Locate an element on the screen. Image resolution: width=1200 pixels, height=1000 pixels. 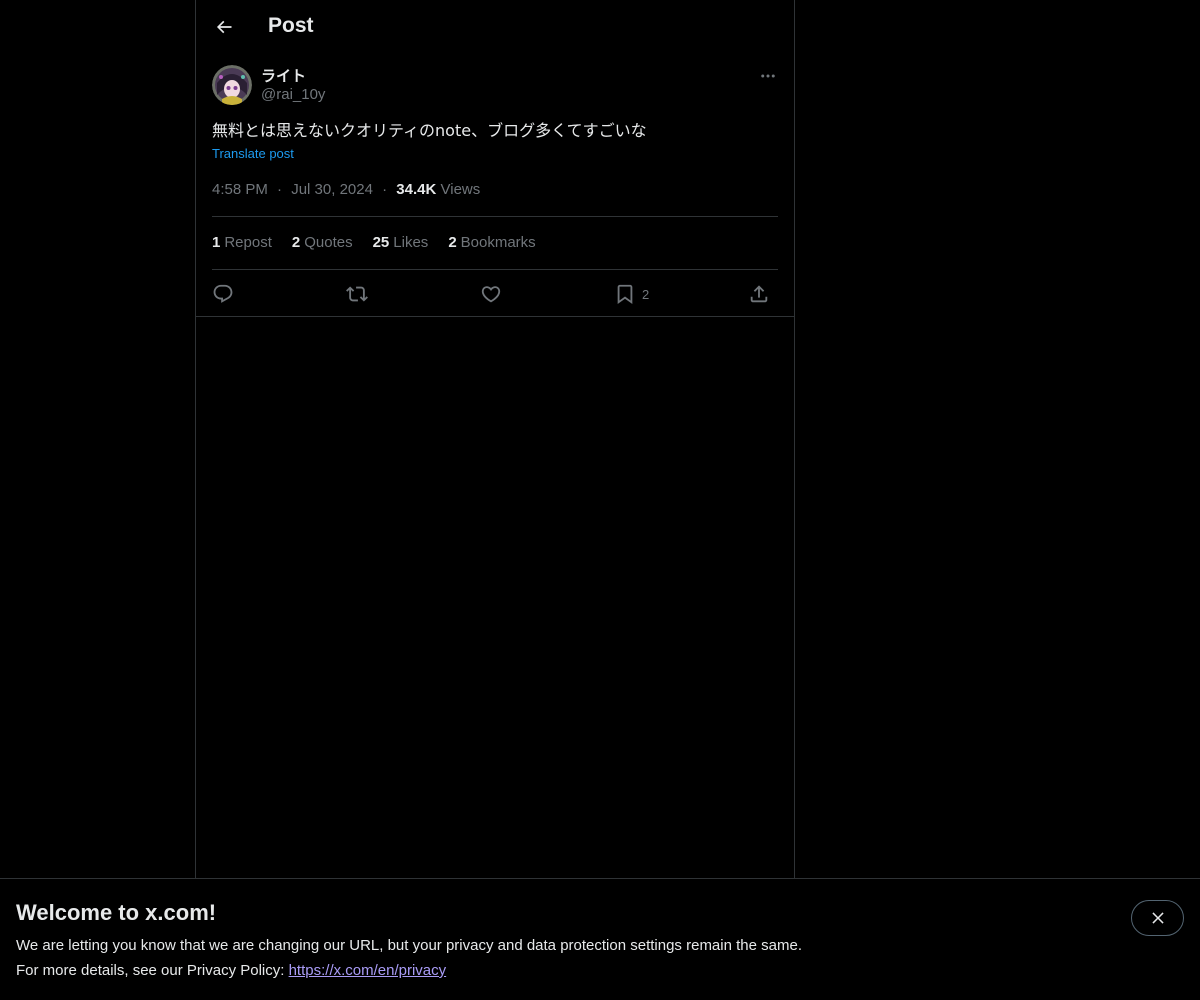
back-button is located at coordinates (224, 27).